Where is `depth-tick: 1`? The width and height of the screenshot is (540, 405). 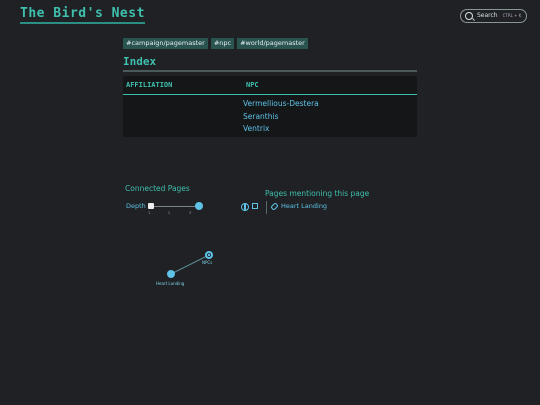 depth-tick: 1 is located at coordinates (149, 213).